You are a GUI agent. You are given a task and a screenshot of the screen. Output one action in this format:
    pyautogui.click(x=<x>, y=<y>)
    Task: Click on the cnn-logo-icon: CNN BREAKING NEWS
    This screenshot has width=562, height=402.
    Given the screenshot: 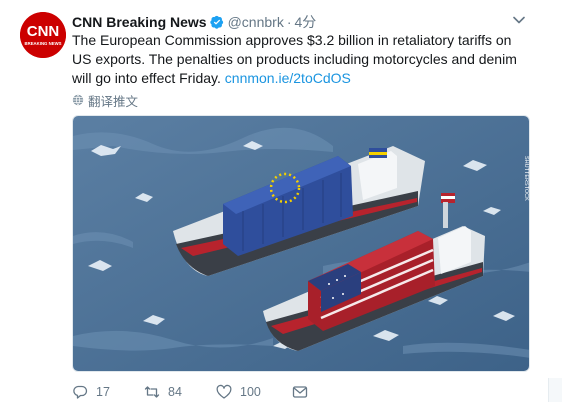 What is the action you would take?
    pyautogui.click(x=43, y=35)
    